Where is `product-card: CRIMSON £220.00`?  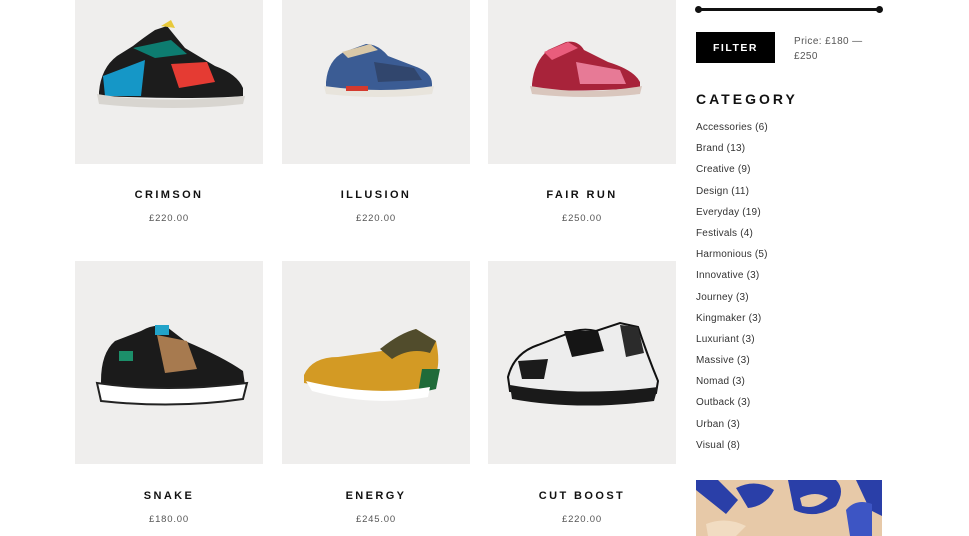 product-card: CRIMSON £220.00 is located at coordinates (169, 112).